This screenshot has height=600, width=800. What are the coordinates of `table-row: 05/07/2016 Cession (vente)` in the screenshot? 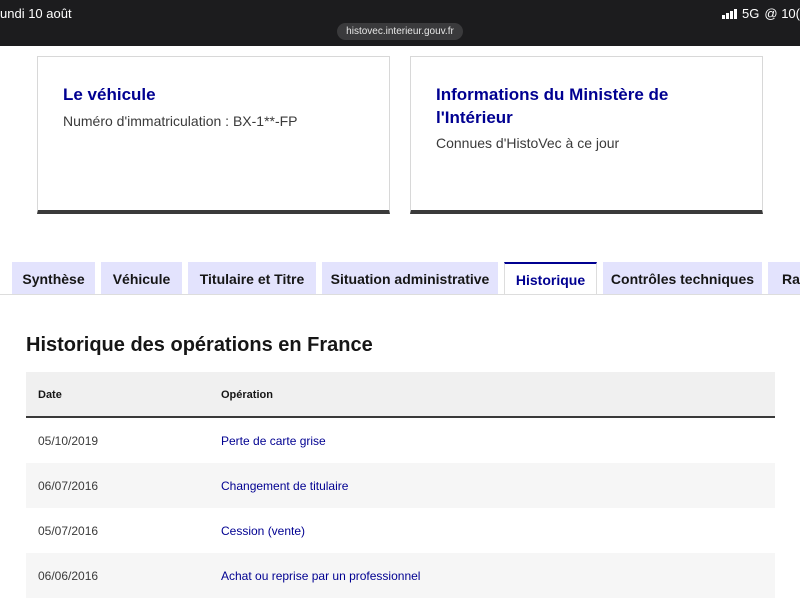 It's located at (400, 530).